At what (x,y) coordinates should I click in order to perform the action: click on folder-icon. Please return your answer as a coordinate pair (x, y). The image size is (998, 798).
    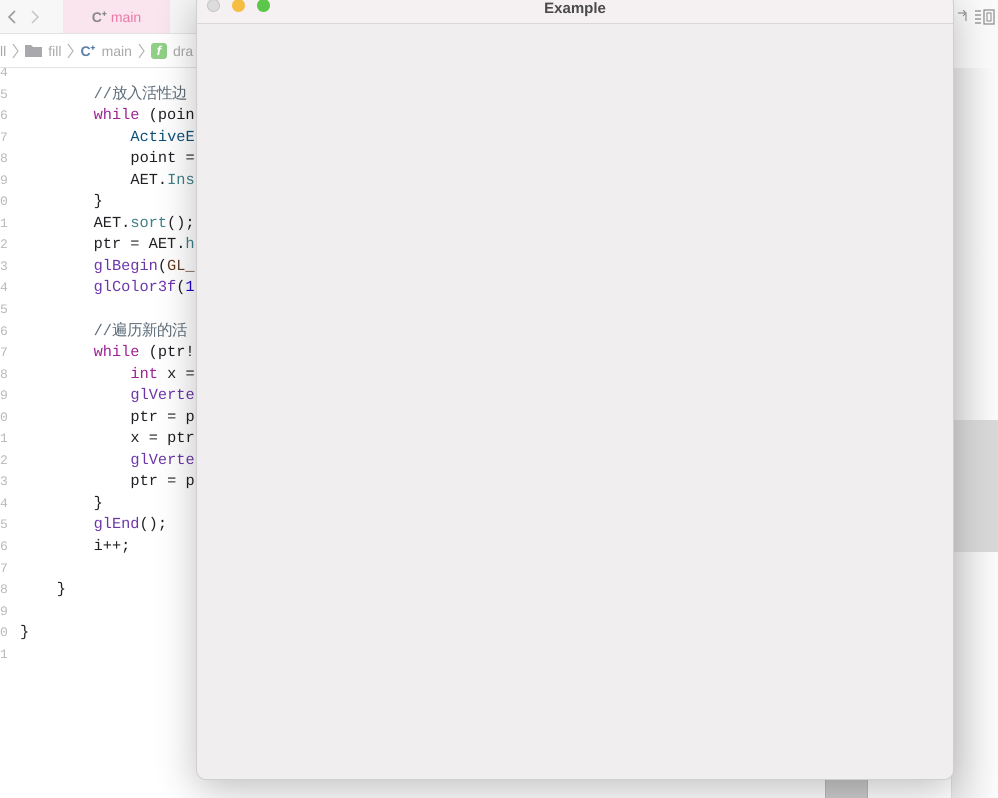
    Looking at the image, I should click on (33, 50).